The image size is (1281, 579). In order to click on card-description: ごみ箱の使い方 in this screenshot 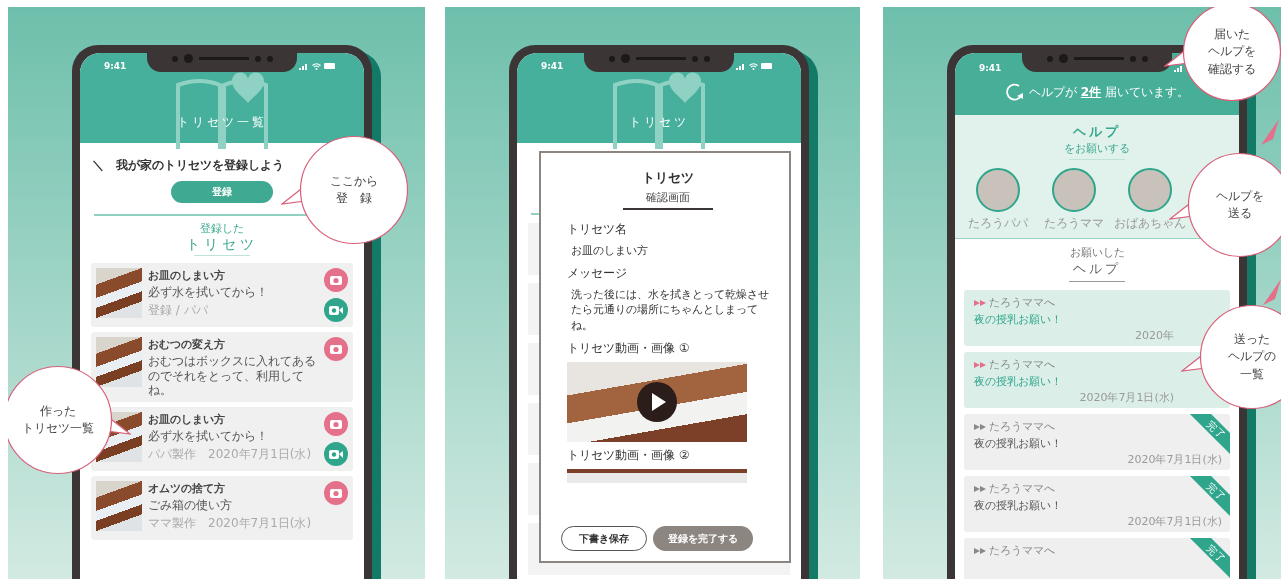, I will do `click(190, 505)`.